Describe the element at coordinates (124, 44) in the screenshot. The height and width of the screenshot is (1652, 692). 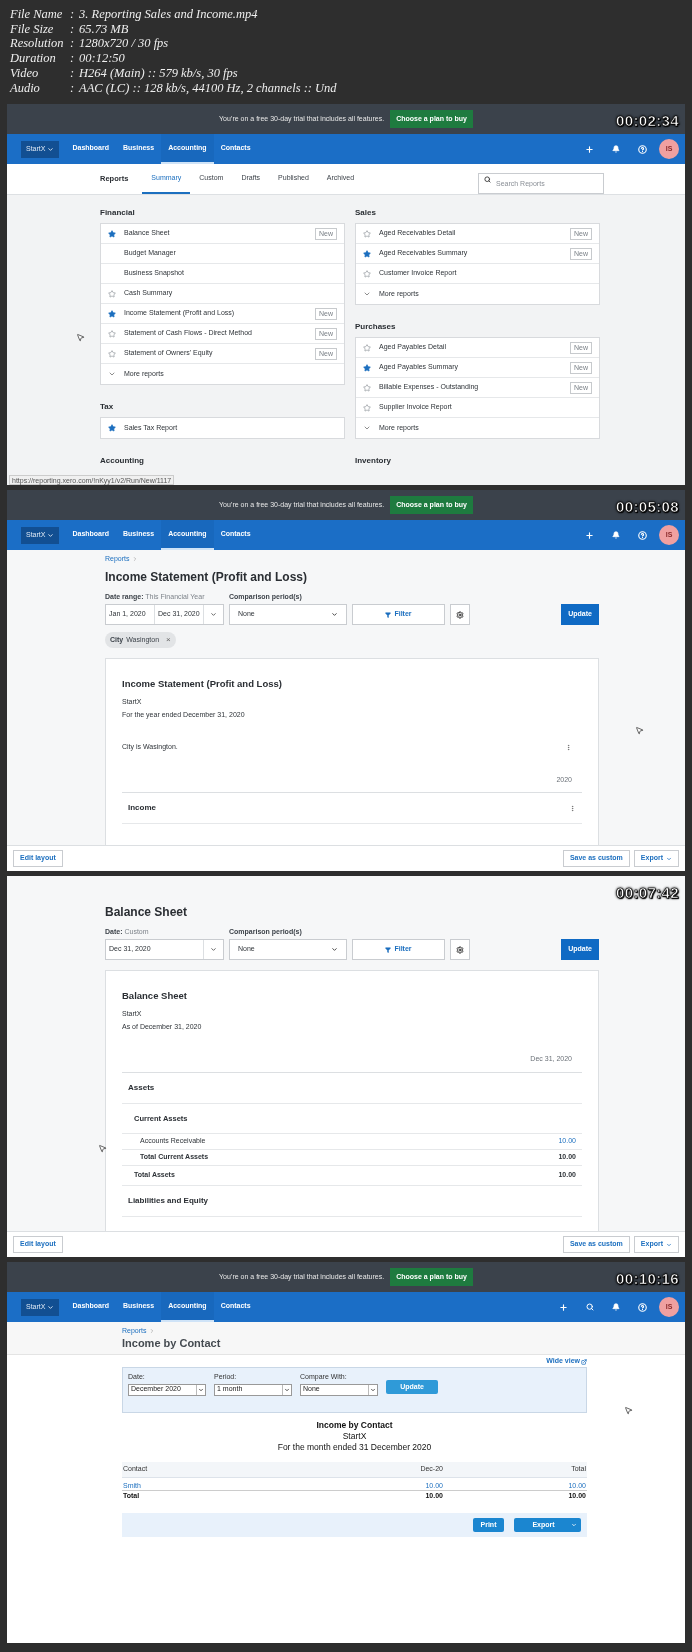
I see `info-value: 1280x720 / 30 fps` at that location.